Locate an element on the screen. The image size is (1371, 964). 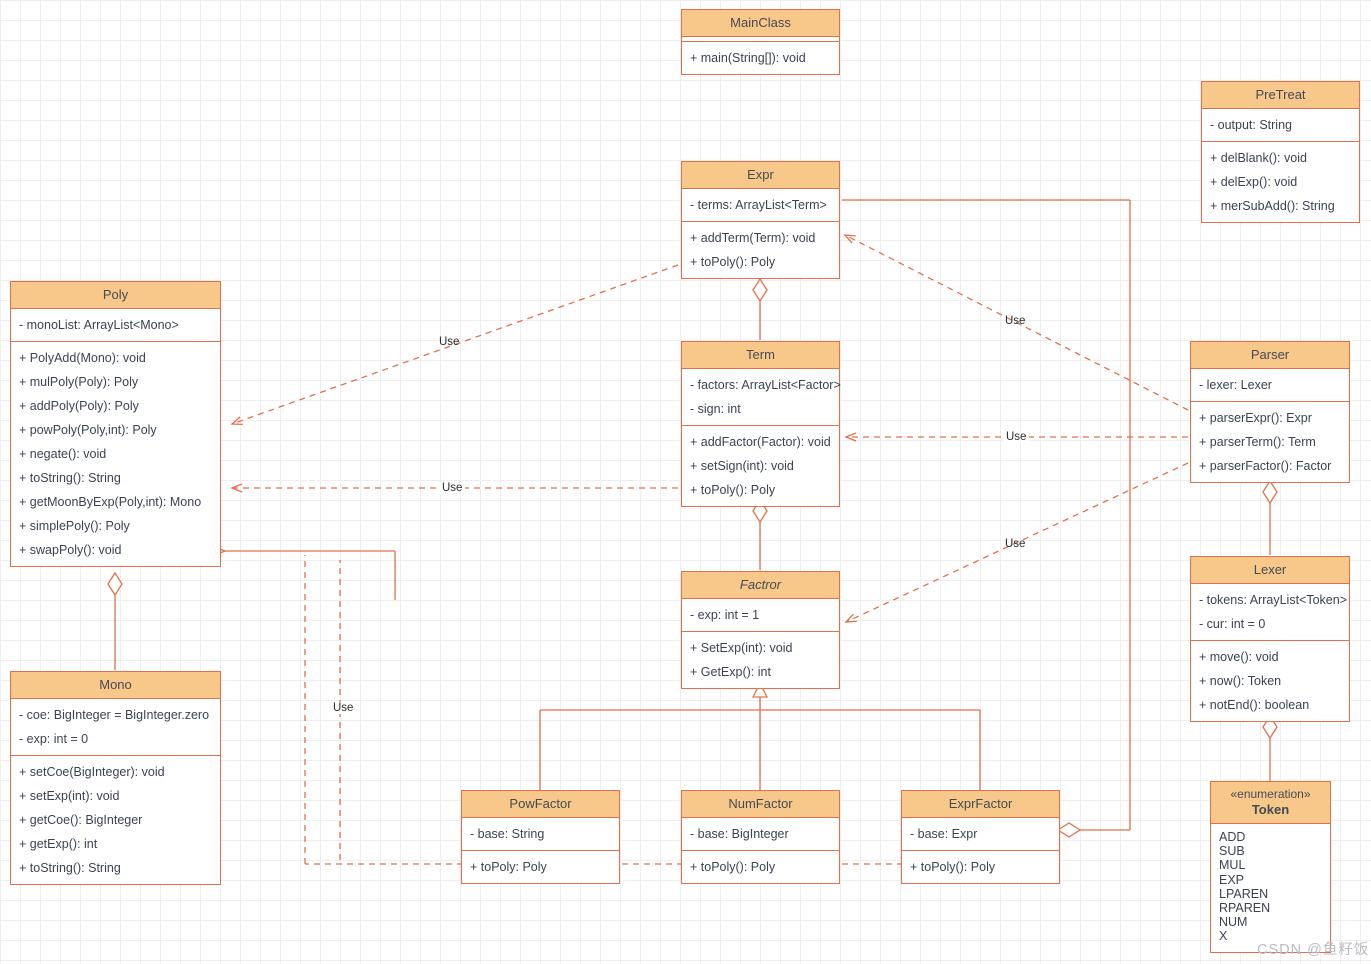
attribute-row: - terms: ArrayList<Term> is located at coordinates (758, 205).